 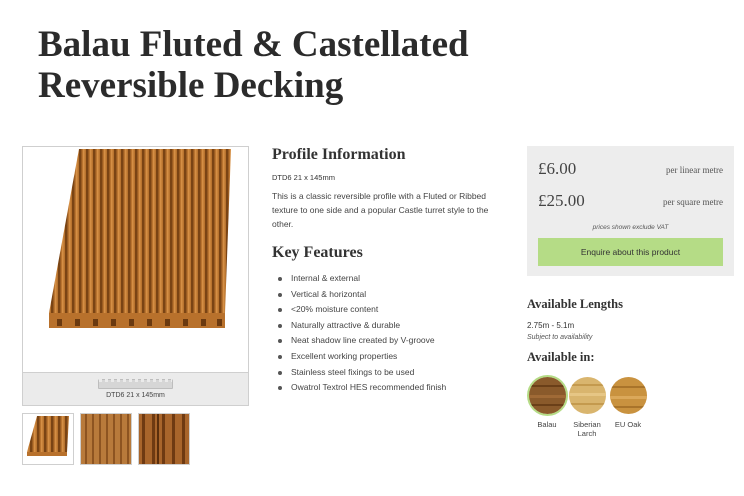 I want to click on feature-item: Excellent working properties, so click(x=392, y=357).